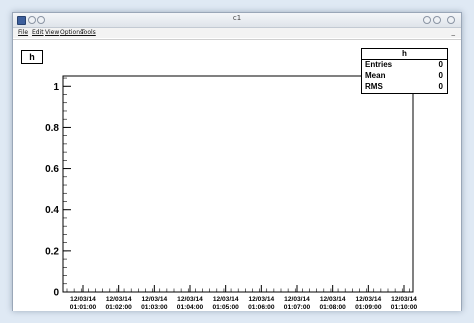 This screenshot has height=323, width=474. What do you see at coordinates (374, 86) in the screenshot?
I see `stats-label: RMS` at bounding box center [374, 86].